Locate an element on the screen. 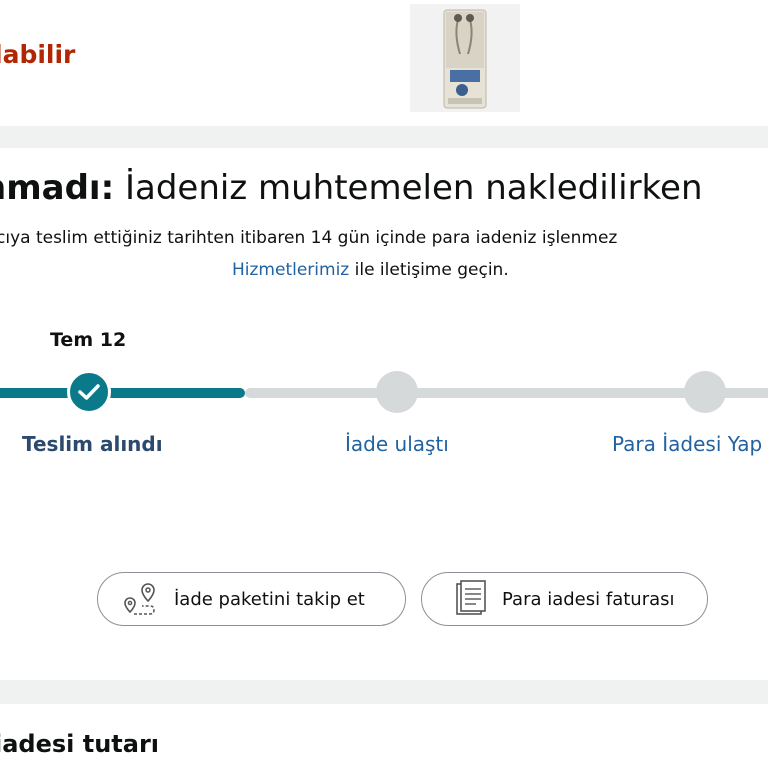 Image resolution: width=768 pixels, height=768 pixels. step-delivered-marker is located at coordinates (89, 392).